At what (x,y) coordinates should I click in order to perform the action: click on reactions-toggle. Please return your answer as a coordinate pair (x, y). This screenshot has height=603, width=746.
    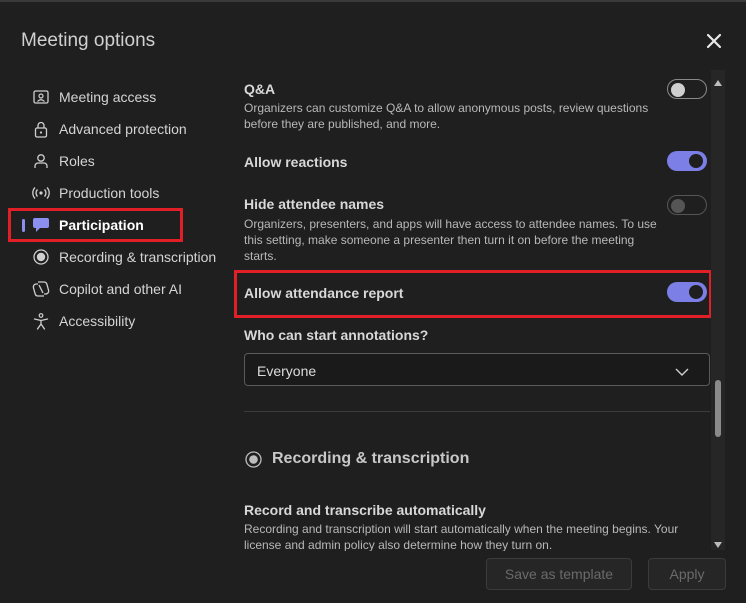
    Looking at the image, I should click on (687, 161).